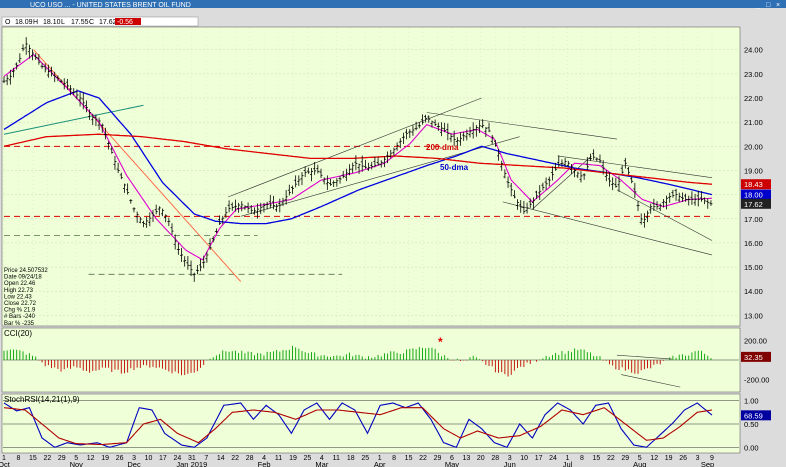 This screenshot has width=786, height=467. What do you see at coordinates (442, 147) in the screenshot?
I see `ma200-label: 200-dma` at bounding box center [442, 147].